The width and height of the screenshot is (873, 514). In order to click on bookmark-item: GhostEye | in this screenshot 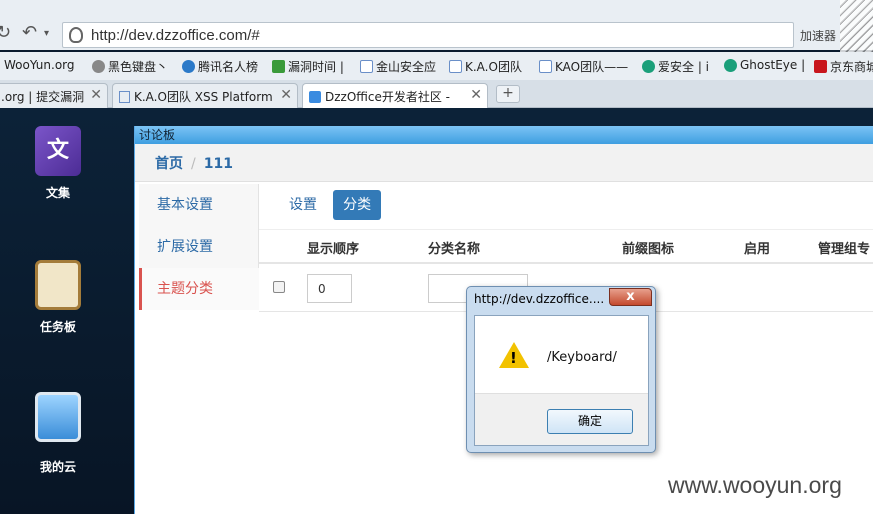, I will do `click(764, 65)`.